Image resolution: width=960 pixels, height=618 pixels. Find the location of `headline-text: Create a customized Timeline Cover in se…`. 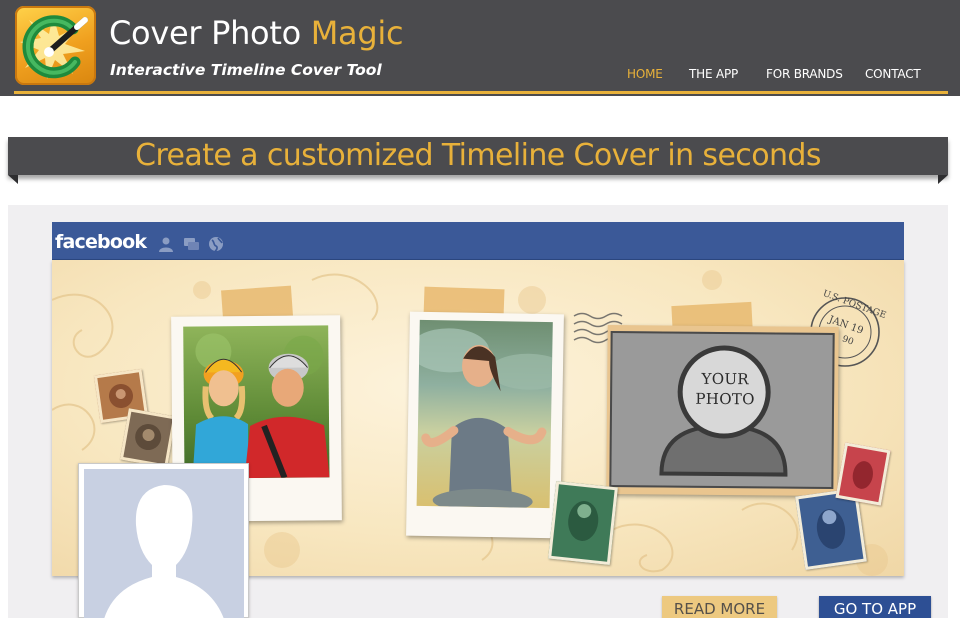

headline-text: Create a customized Timeline Cover in se… is located at coordinates (478, 155).